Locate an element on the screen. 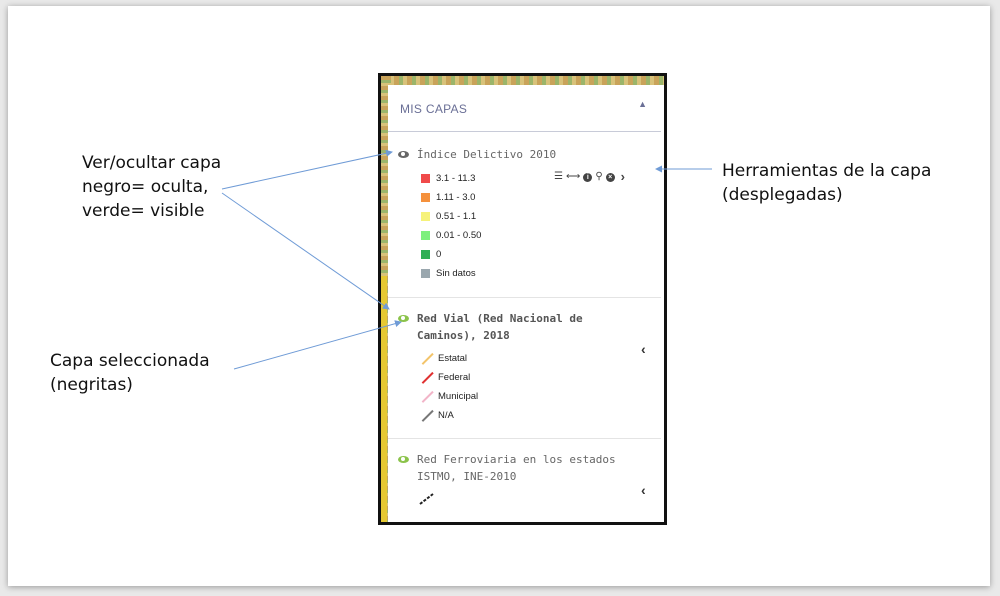 The image size is (1000, 596). legend-item: 0.51 - 1.1 is located at coordinates (451, 216).